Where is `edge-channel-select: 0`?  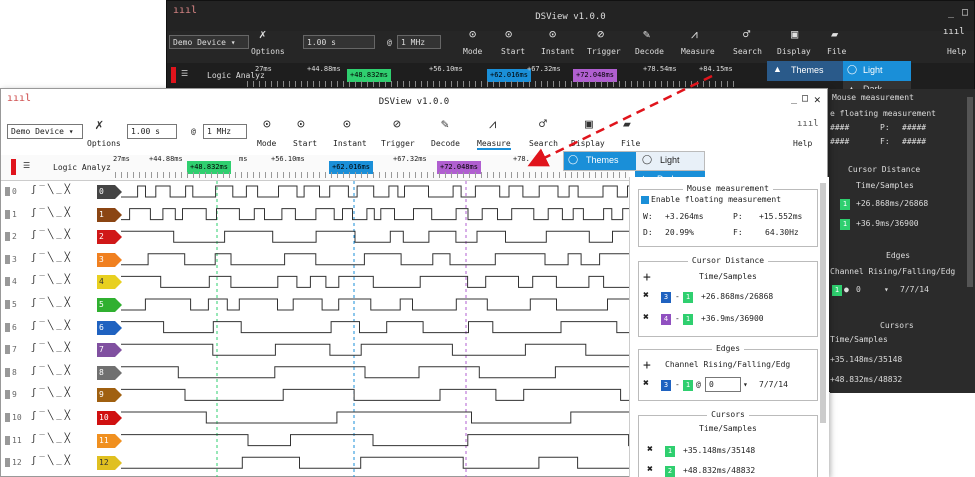 edge-channel-select: 0 is located at coordinates (723, 384).